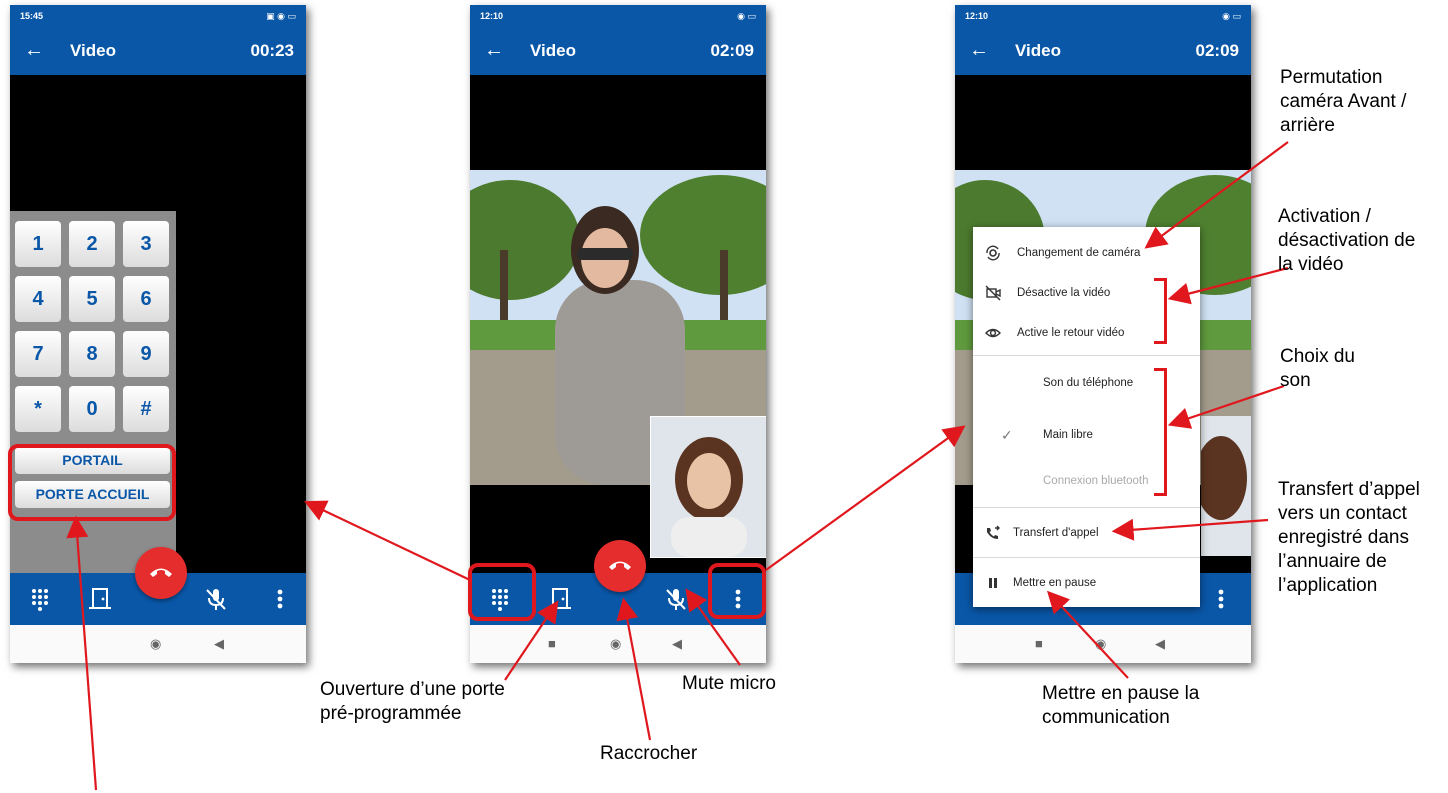 This screenshot has height=793, width=1448. Describe the element at coordinates (993, 583) in the screenshot. I see `pause-icon` at that location.